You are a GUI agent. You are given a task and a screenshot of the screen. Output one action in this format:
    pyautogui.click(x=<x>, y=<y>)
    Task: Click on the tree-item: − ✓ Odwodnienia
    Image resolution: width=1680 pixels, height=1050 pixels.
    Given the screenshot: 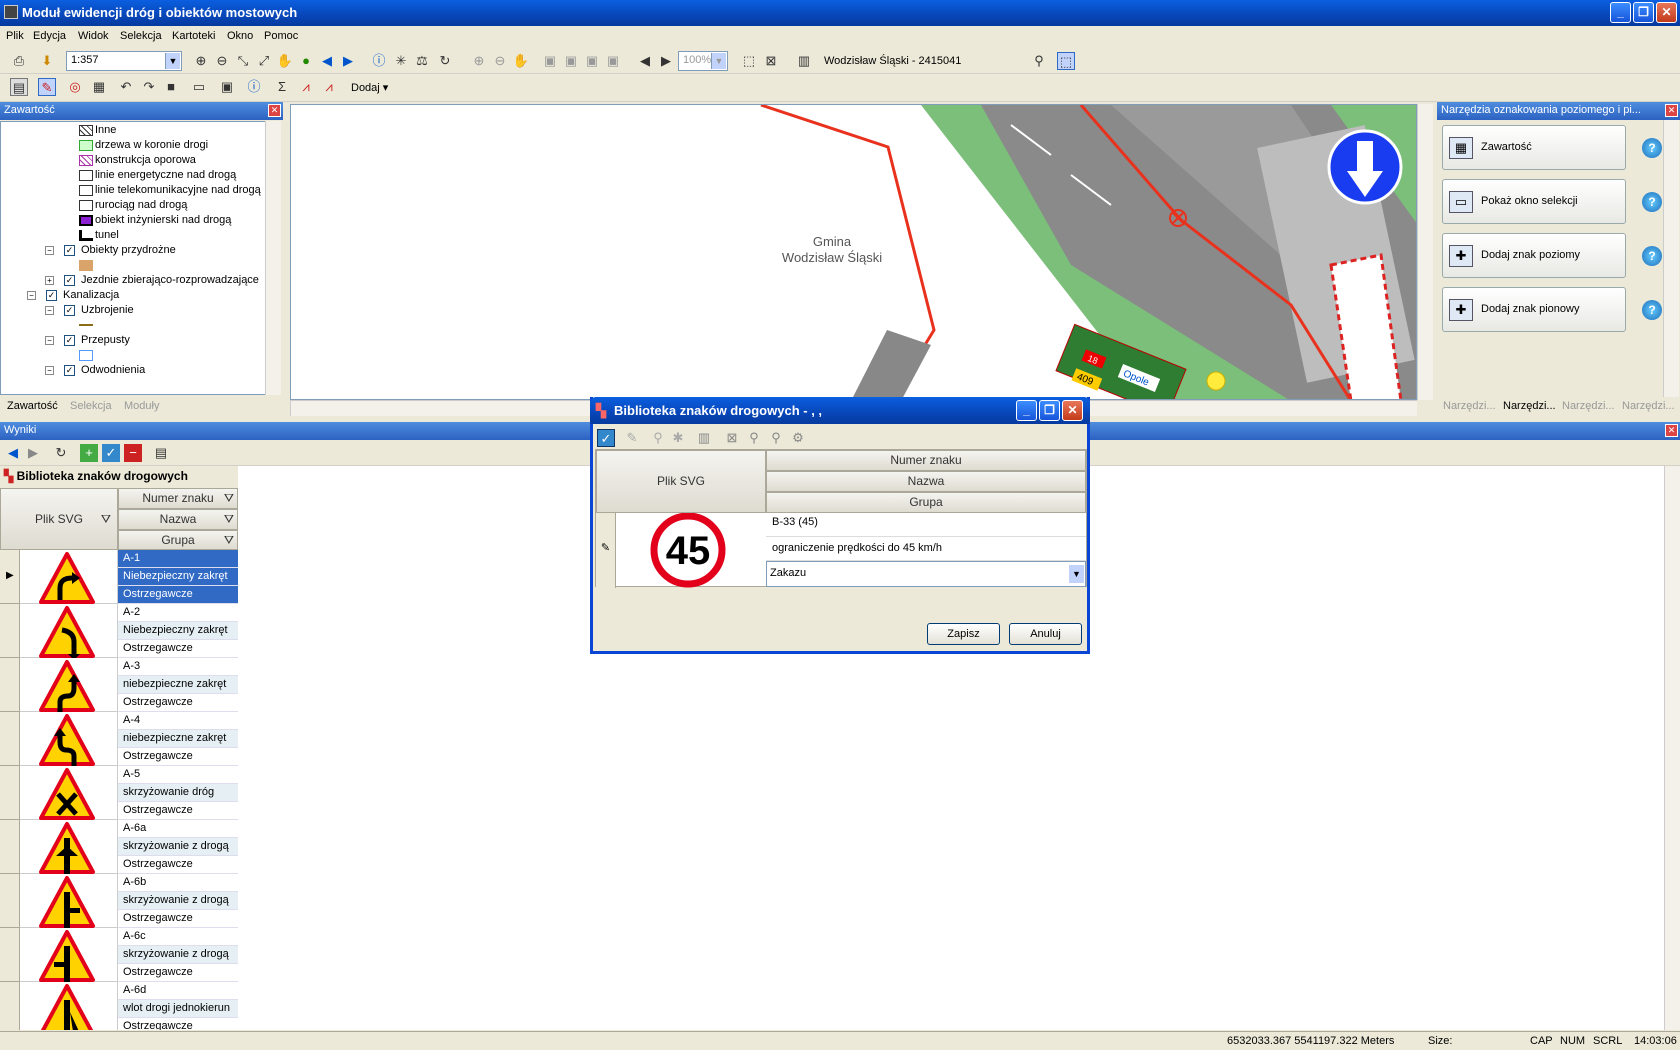 What is the action you would take?
    pyautogui.click(x=95, y=372)
    